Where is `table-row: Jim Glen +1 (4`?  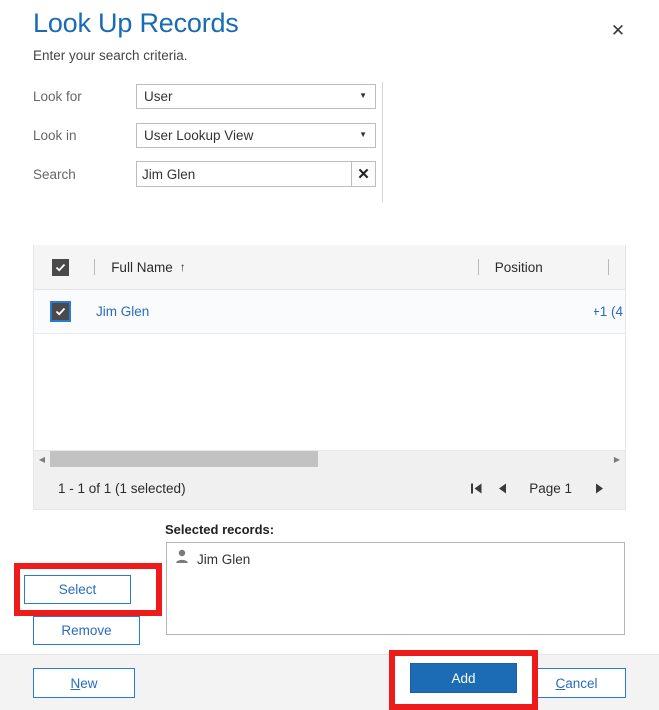 table-row: Jim Glen +1 (4 is located at coordinates (329, 312).